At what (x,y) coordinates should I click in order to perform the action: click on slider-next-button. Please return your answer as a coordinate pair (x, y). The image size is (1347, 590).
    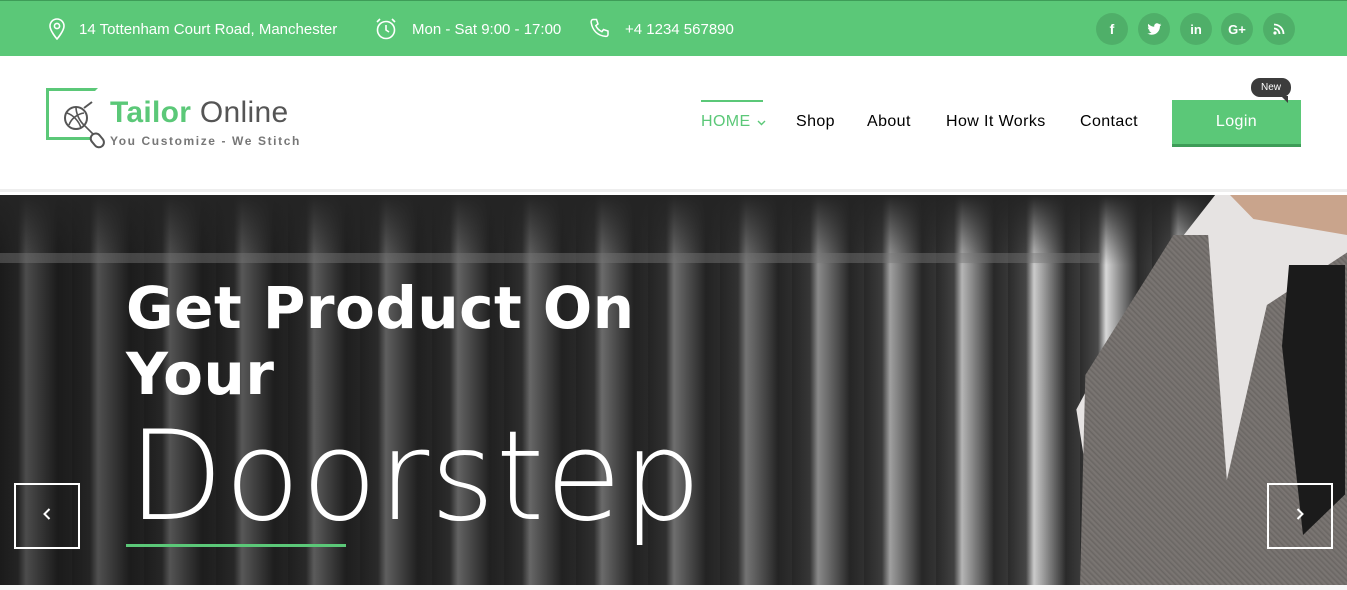
    Looking at the image, I should click on (1300, 516).